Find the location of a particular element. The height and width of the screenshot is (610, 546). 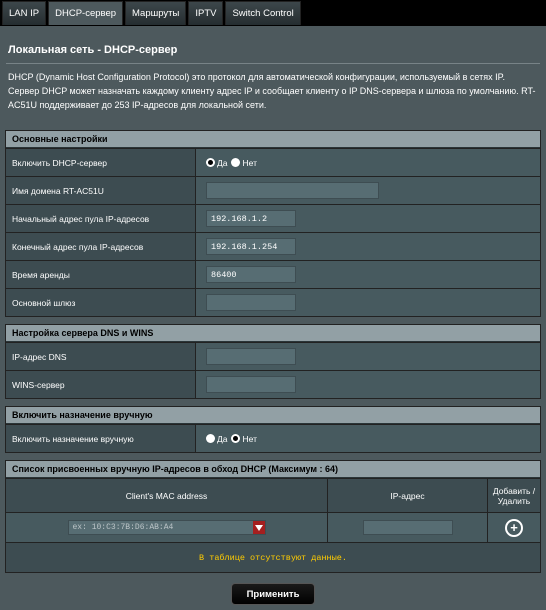

lease-row: Время аренды 86400 is located at coordinates (273, 274).